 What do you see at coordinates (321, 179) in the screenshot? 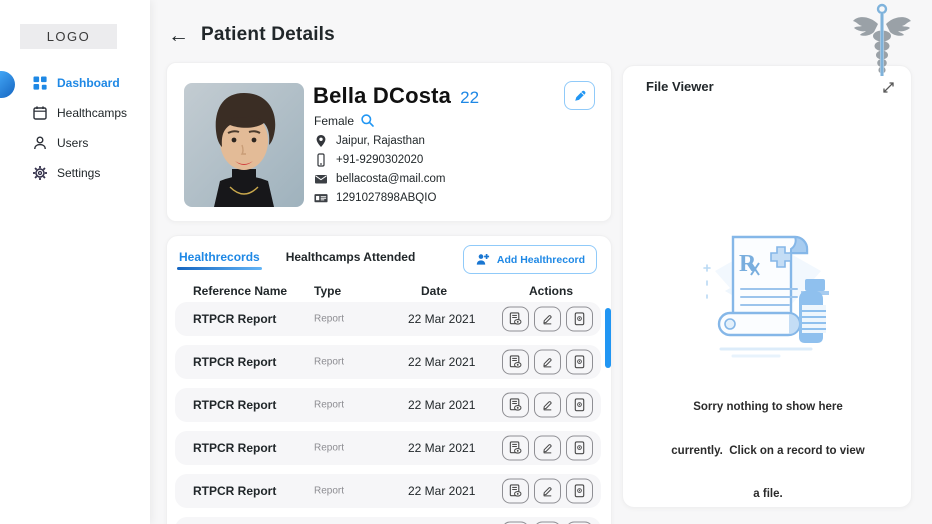
I see `mail-icon` at bounding box center [321, 179].